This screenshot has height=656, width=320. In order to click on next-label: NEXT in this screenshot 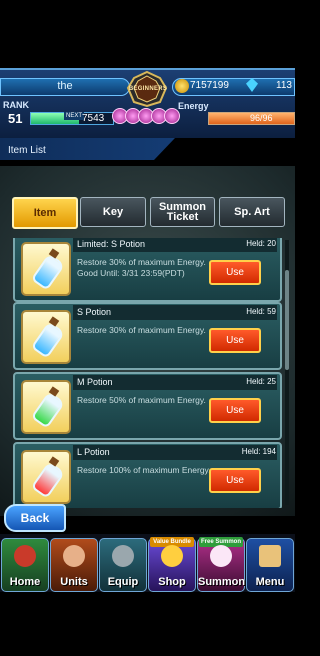, I will do `click(74, 116)`.